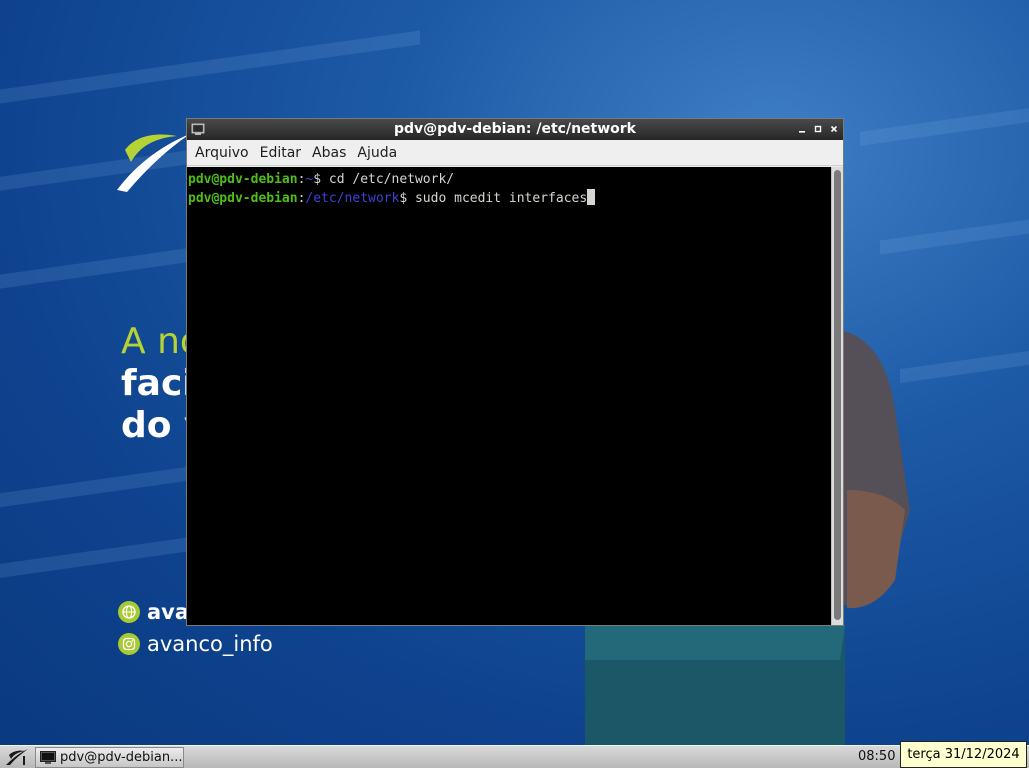 Image resolution: width=1029 pixels, height=768 pixels. Describe the element at coordinates (158, 383) in the screenshot. I see `wallpaper-headline-line-2: faci` at that location.